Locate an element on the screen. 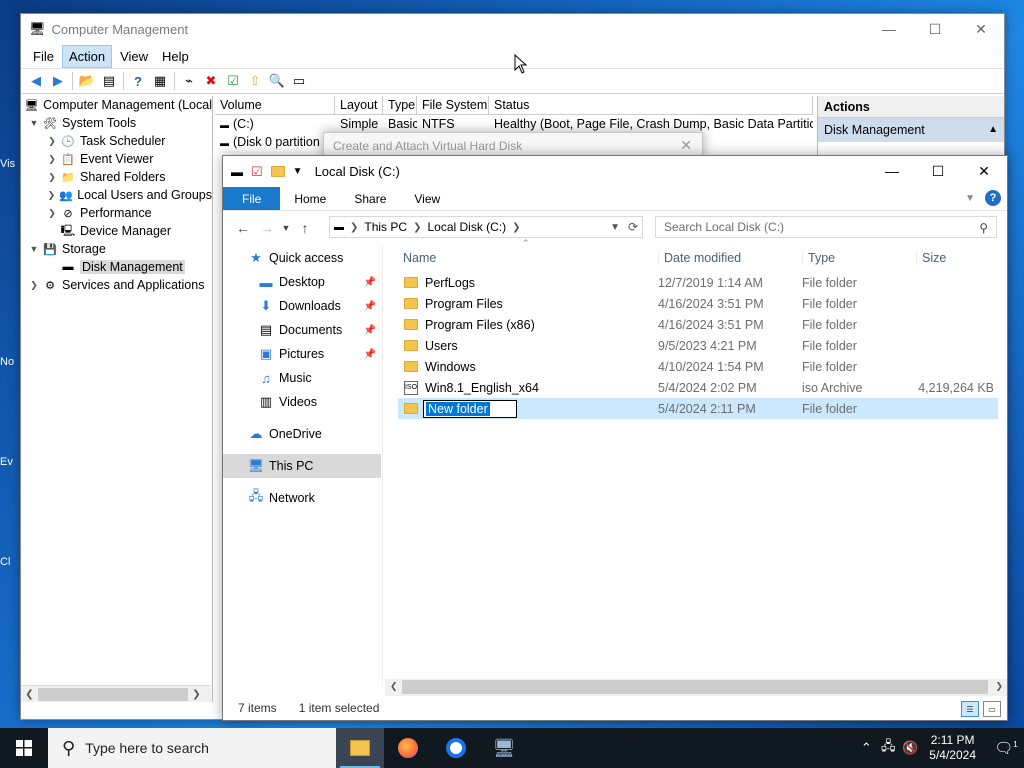 This screenshot has width=1024, height=768. firefox-taskbar-button is located at coordinates (408, 748).